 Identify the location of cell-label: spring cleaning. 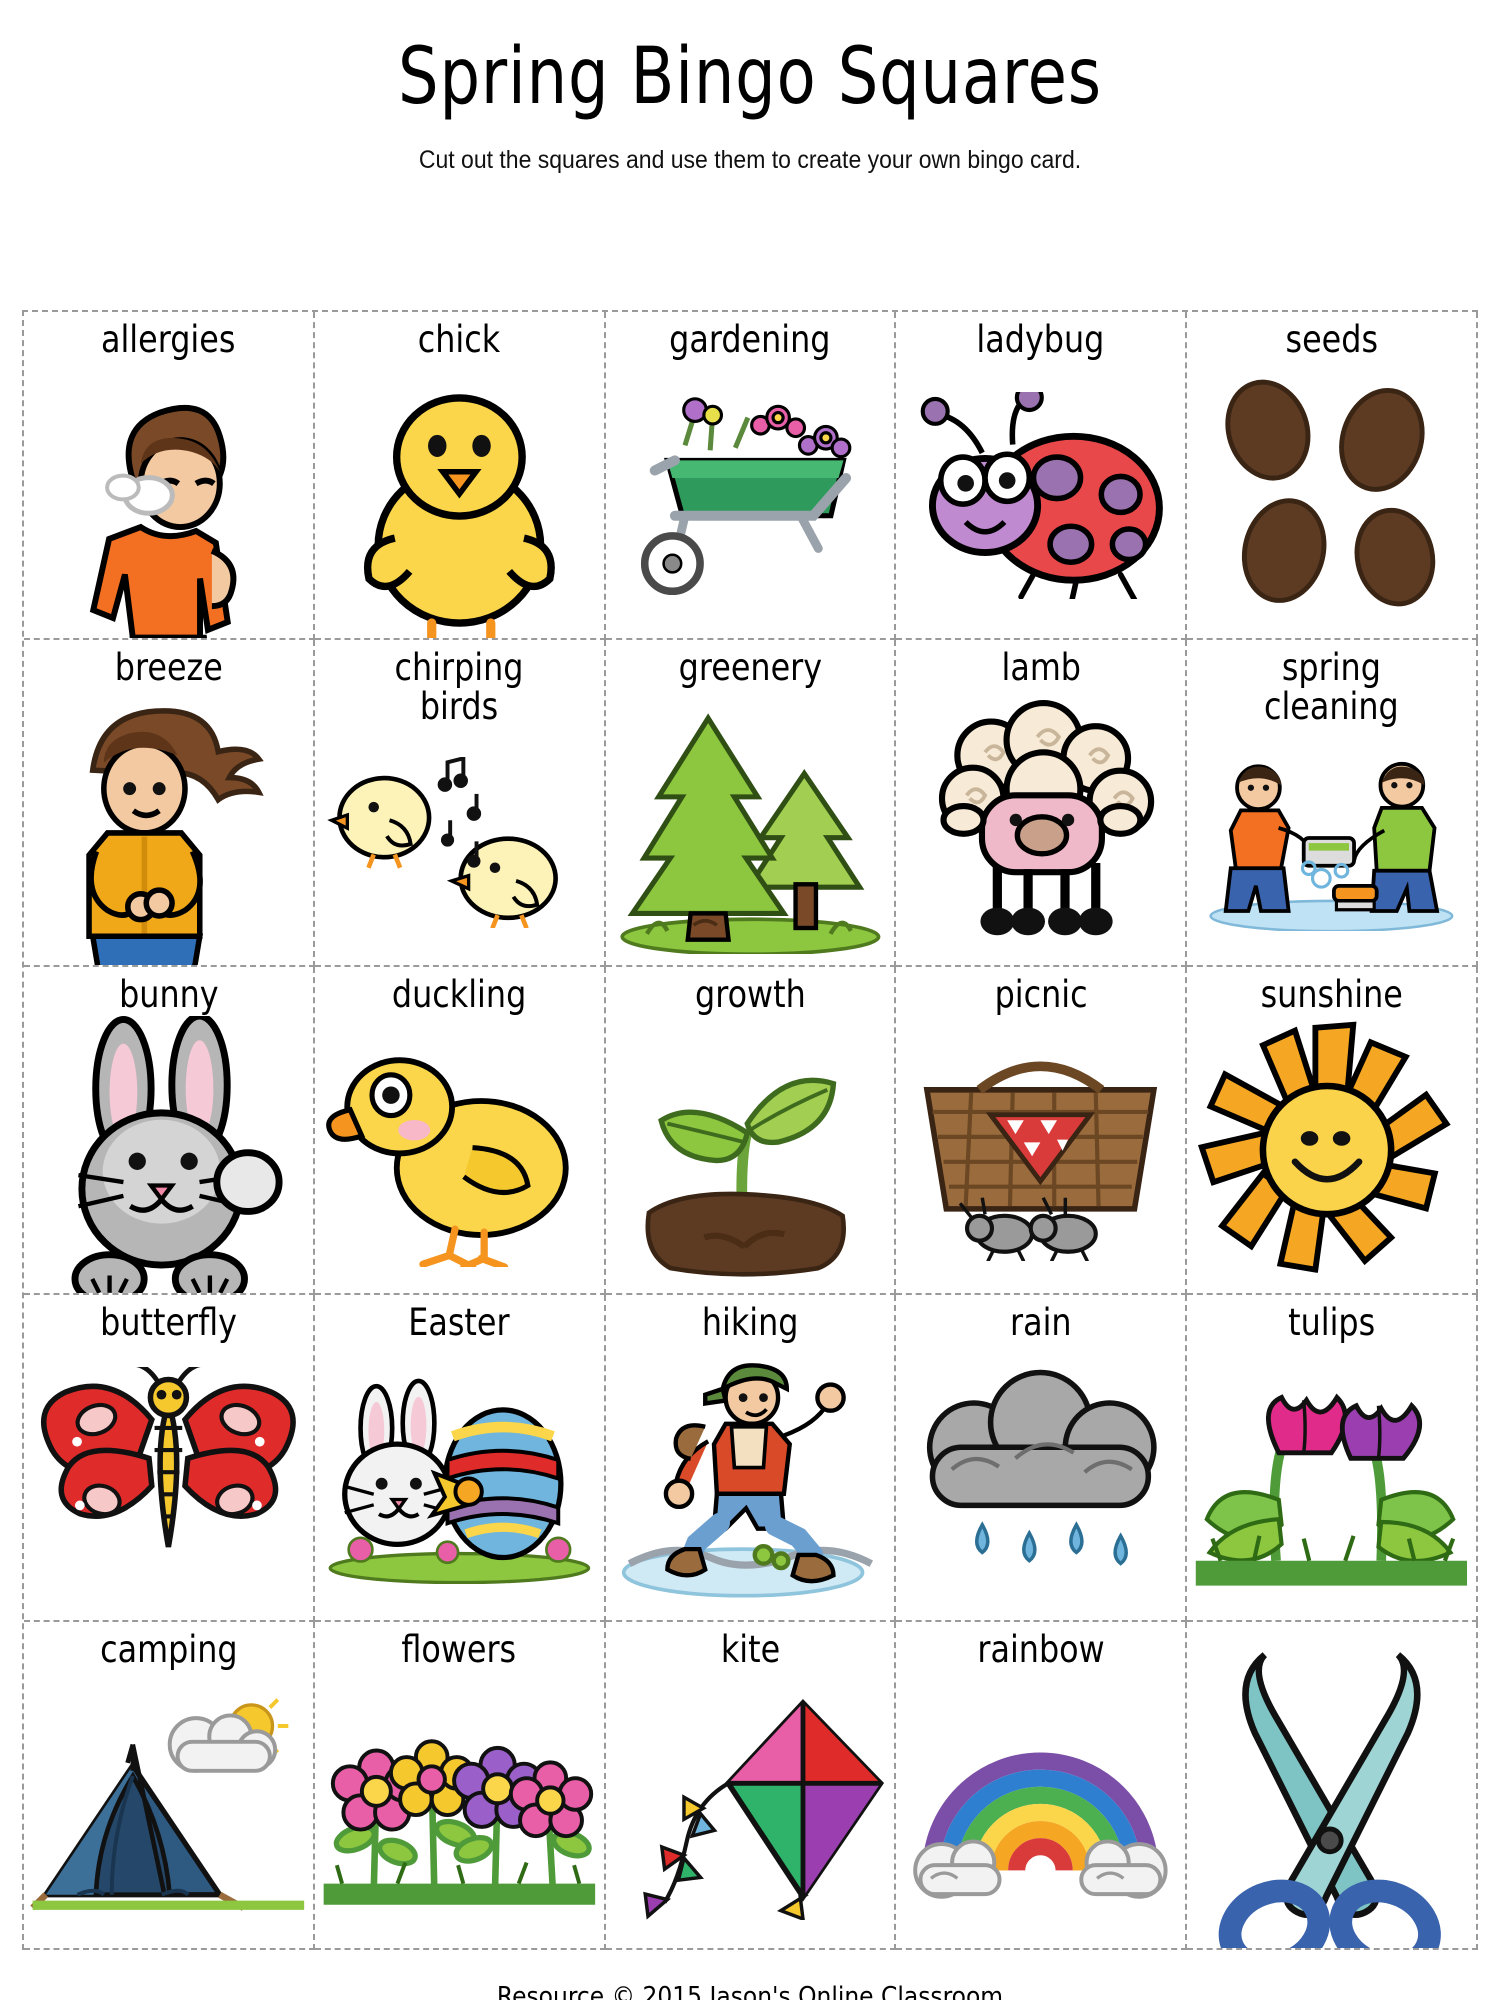
(1331, 686).